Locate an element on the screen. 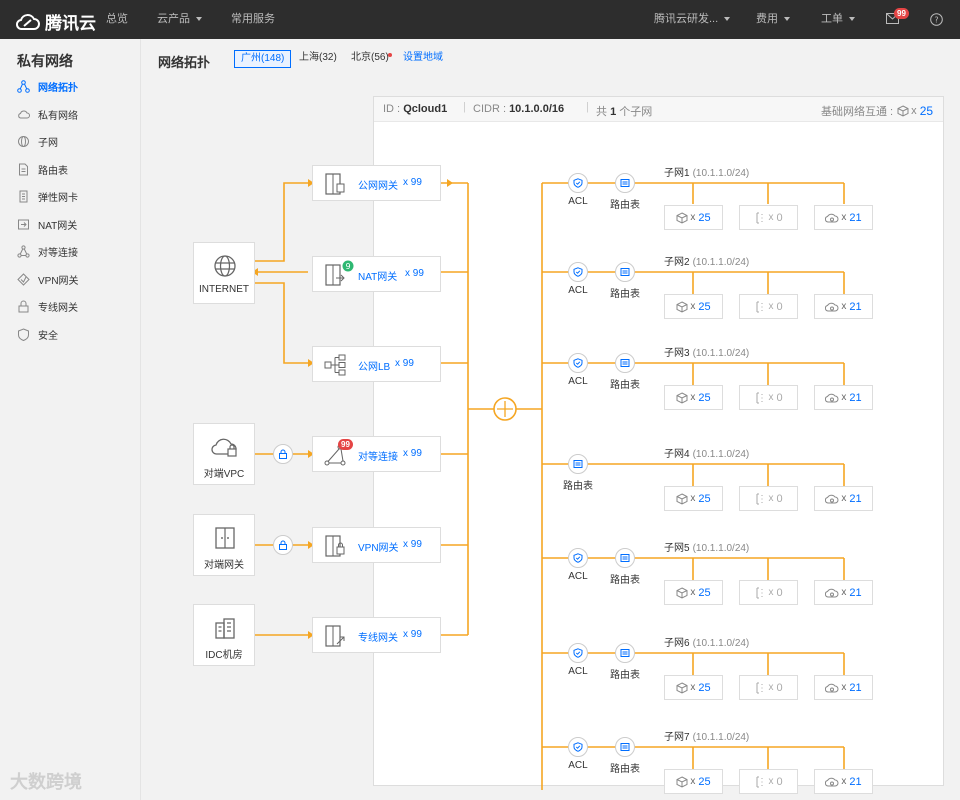 This screenshot has width=960, height=800. top-navbar: 腾讯云 总览 云产品 常用服务 腾讯云研发... 费用 工单 99 ? is located at coordinates (480, 19).